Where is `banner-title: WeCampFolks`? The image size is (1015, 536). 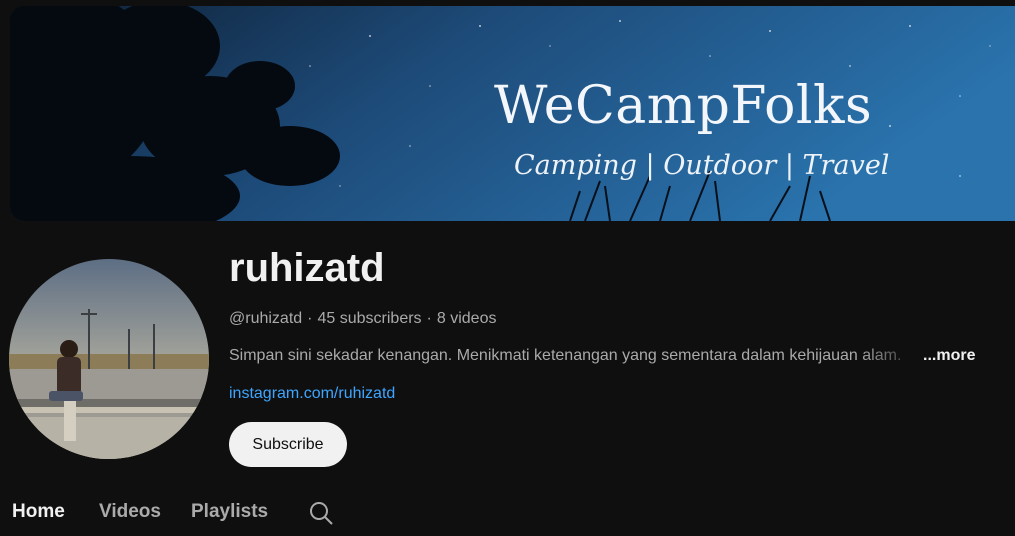 banner-title: WeCampFolks is located at coordinates (683, 106).